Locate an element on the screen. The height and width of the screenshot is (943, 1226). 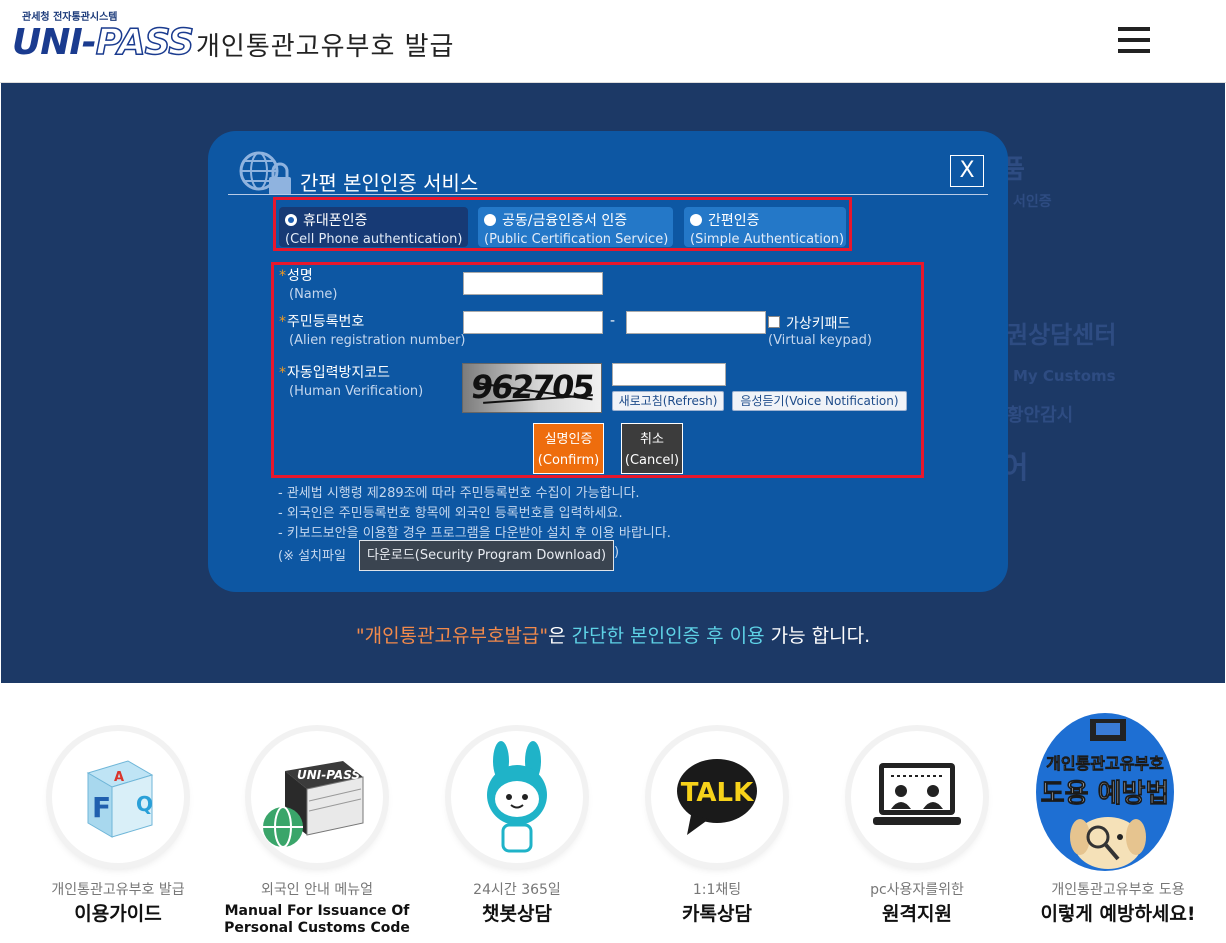
download-button: 다운로드(Security Program Download) is located at coordinates (486, 555).